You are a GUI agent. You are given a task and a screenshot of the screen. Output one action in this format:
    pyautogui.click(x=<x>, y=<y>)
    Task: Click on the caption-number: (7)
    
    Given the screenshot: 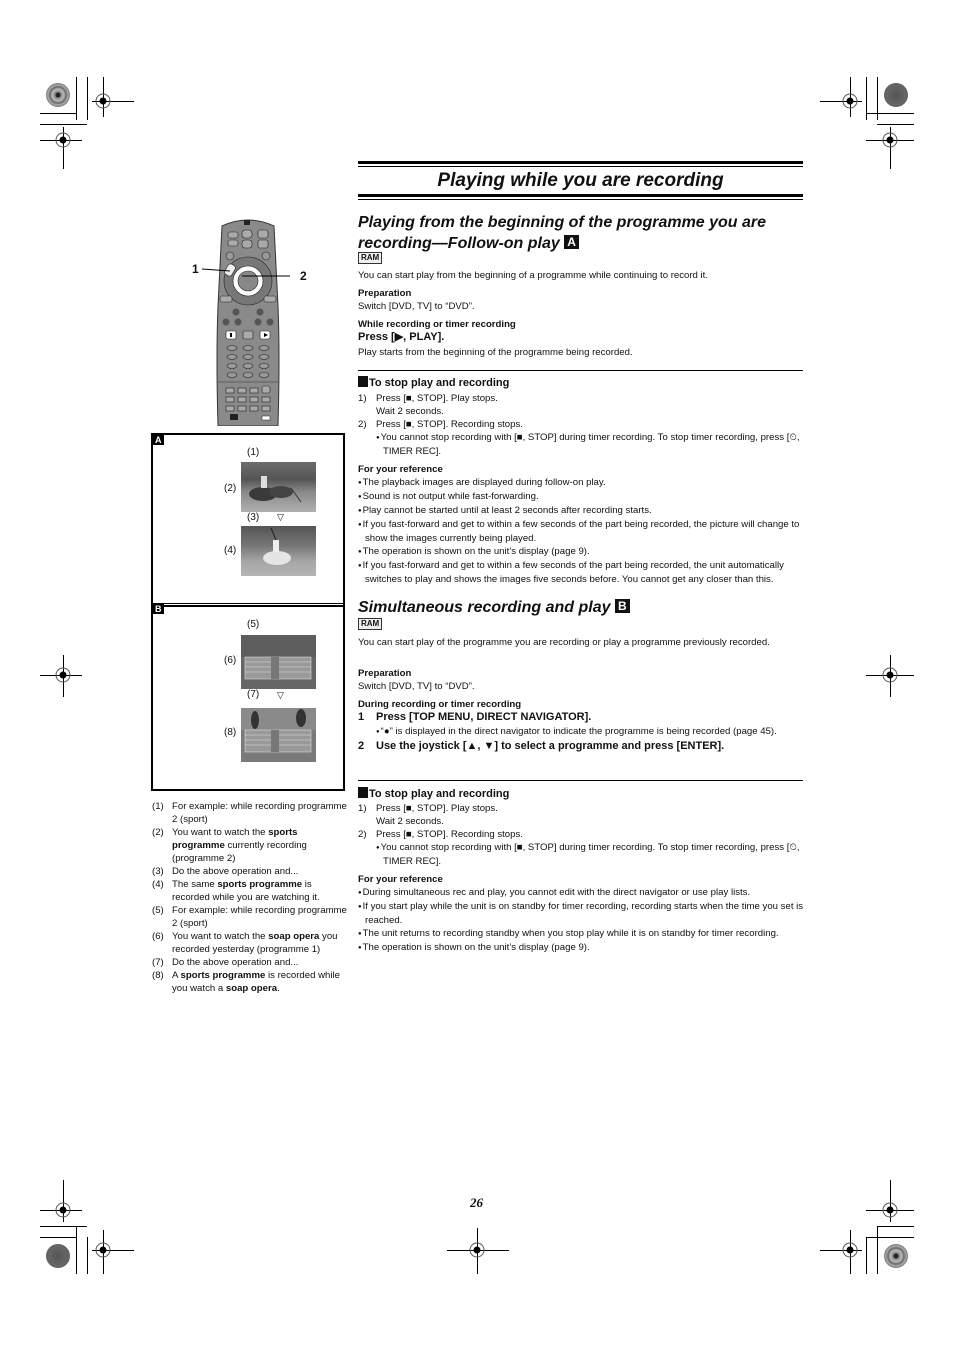 What is the action you would take?
    pyautogui.click(x=158, y=962)
    